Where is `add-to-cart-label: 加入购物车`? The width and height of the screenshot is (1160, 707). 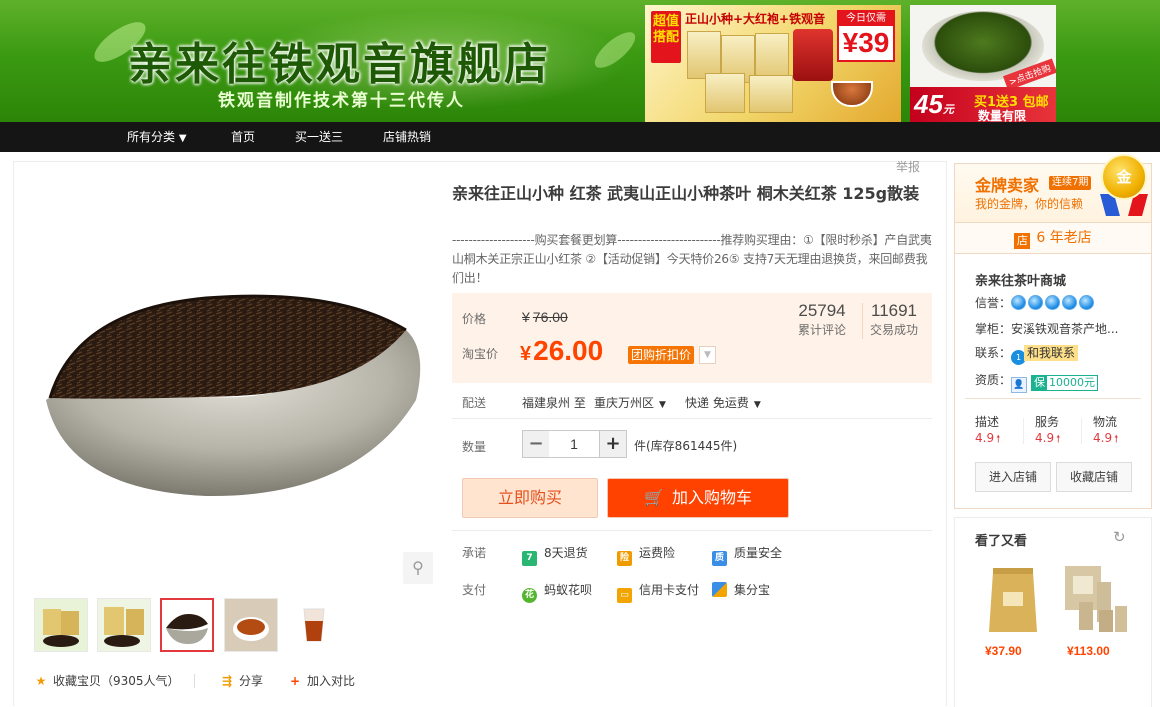
add-to-cart-label: 加入购物车 is located at coordinates (711, 497).